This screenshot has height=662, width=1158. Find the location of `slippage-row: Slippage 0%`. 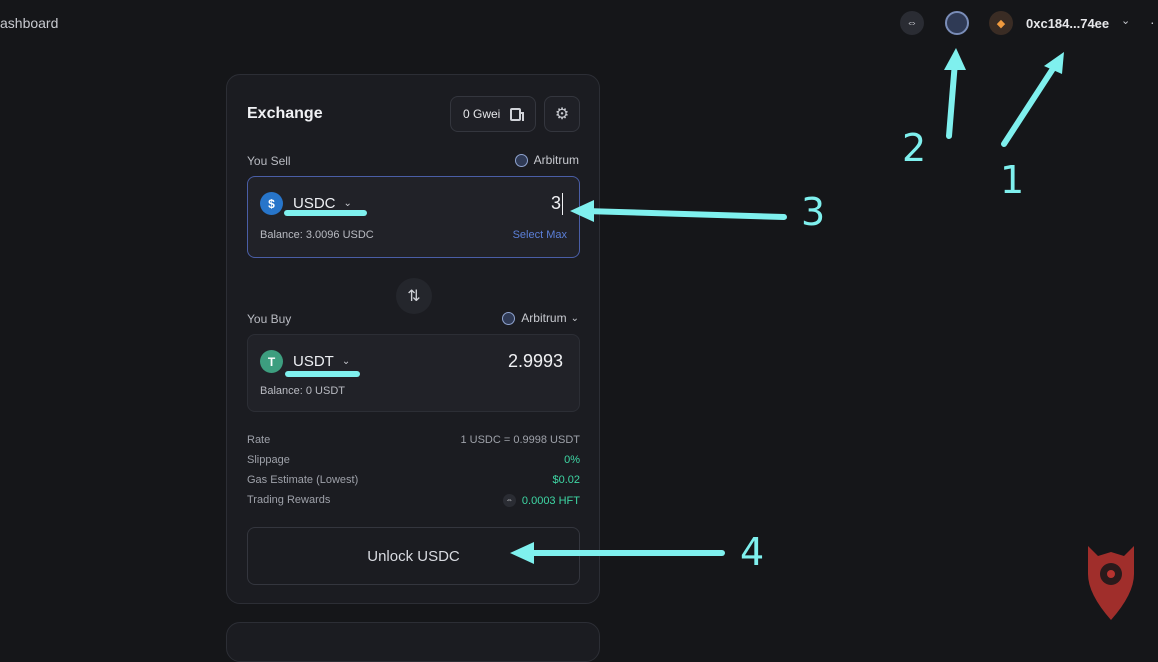

slippage-row: Slippage 0% is located at coordinates (413, 460).